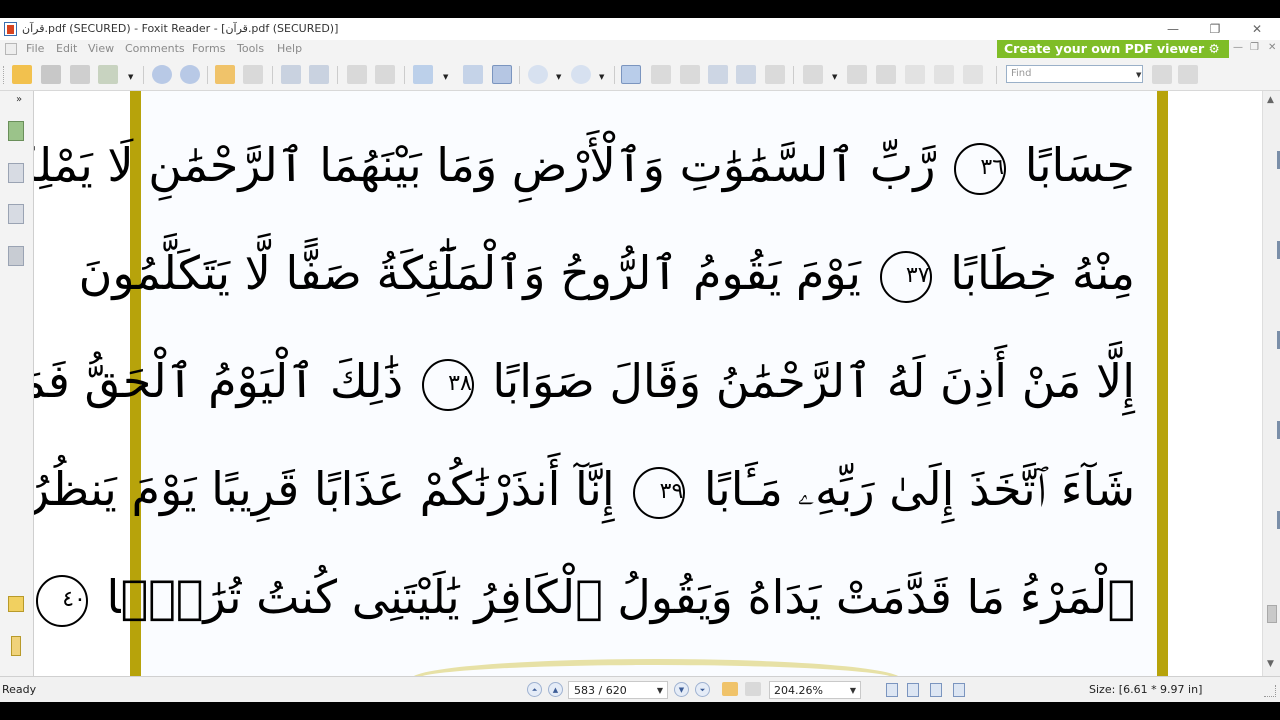 The height and width of the screenshot is (720, 1280). I want to click on typewriter-icon, so click(746, 74).